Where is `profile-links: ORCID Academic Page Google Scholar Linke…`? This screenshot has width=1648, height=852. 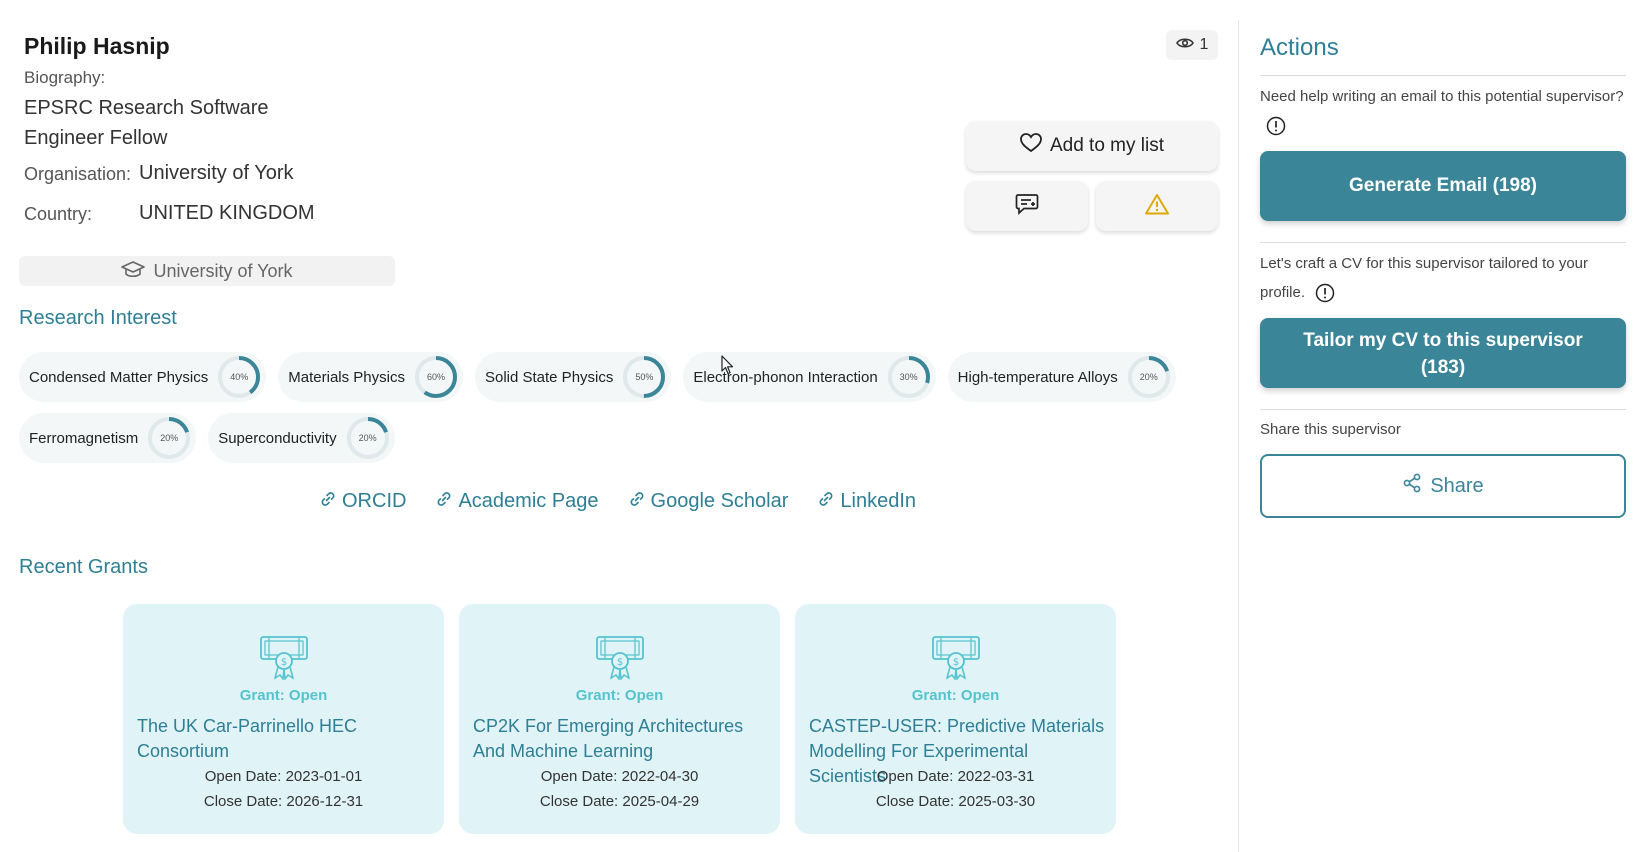
profile-links: ORCID Academic Page Google Scholar Linke… is located at coordinates (618, 501).